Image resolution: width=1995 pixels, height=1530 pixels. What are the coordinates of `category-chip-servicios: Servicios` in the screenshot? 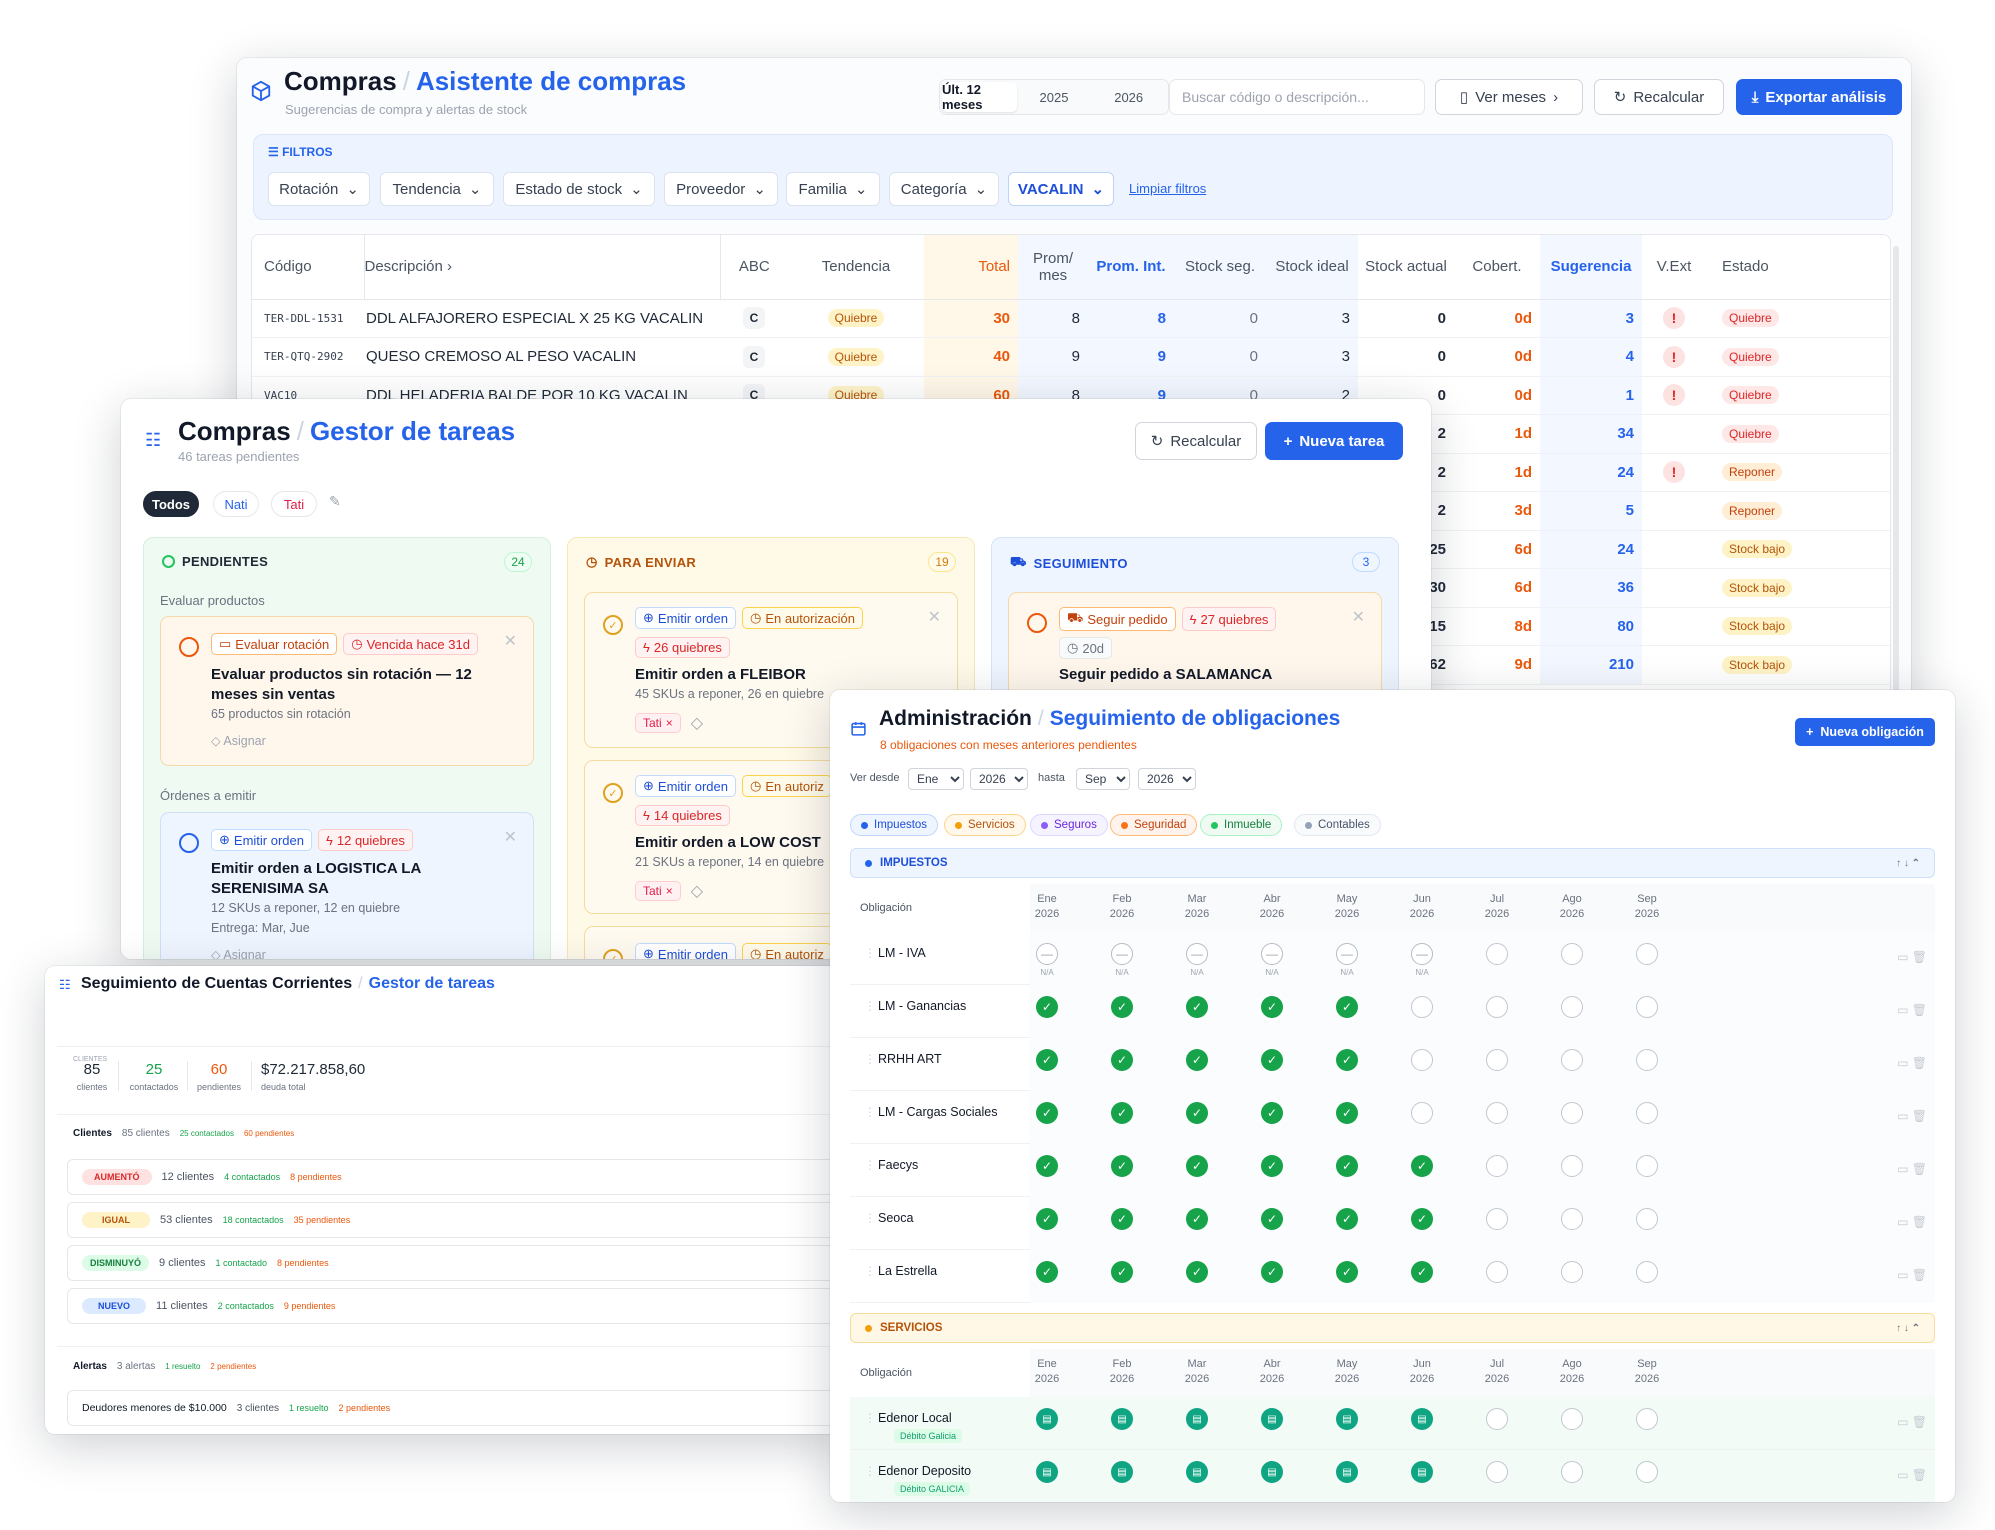 It's located at (985, 825).